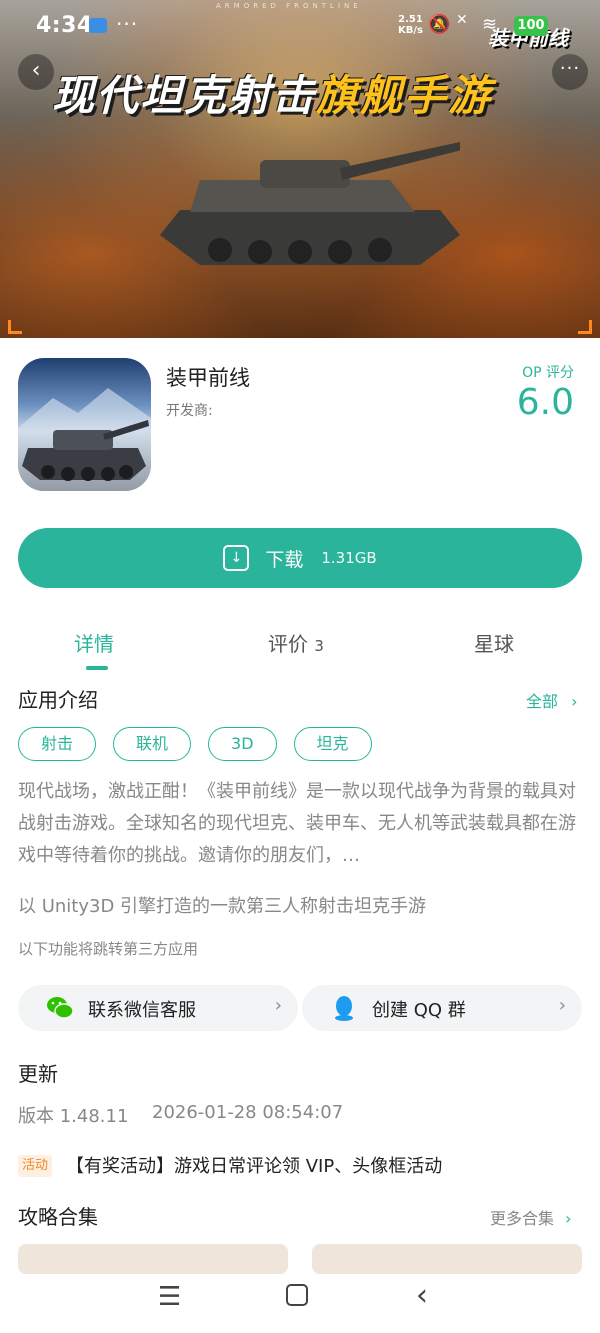 The image size is (600, 1333). Describe the element at coordinates (36, 72) in the screenshot. I see `back-button: ‹` at that location.